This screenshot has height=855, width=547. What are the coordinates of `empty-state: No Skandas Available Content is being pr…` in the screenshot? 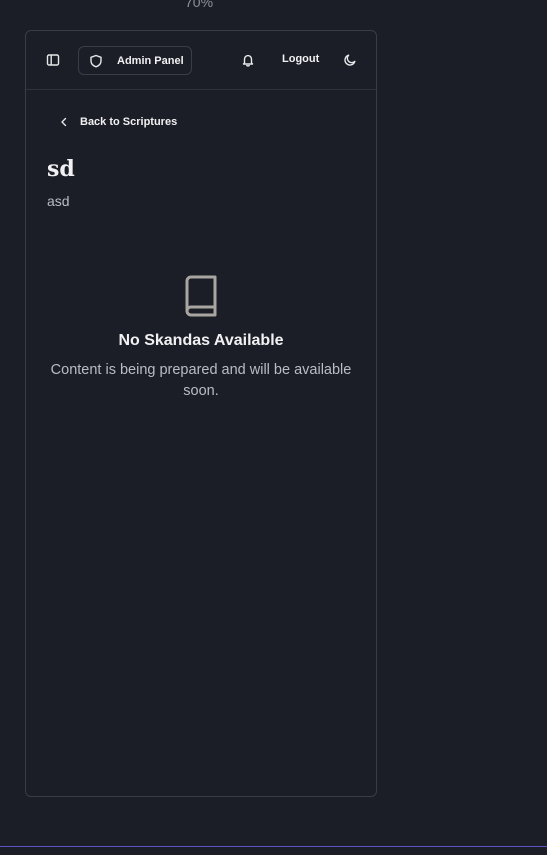 It's located at (201, 338).